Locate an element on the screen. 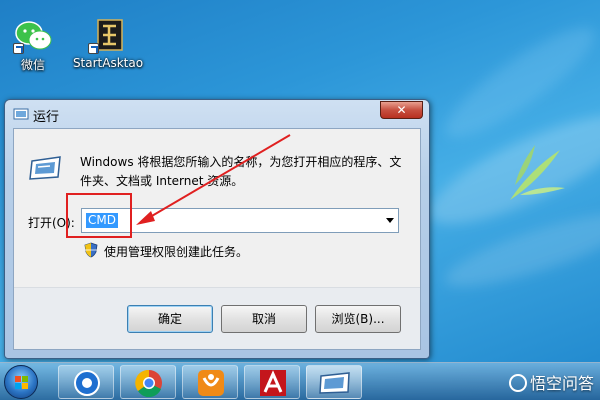 The image size is (600, 400). dialog-title: 运行 is located at coordinates (46, 117).